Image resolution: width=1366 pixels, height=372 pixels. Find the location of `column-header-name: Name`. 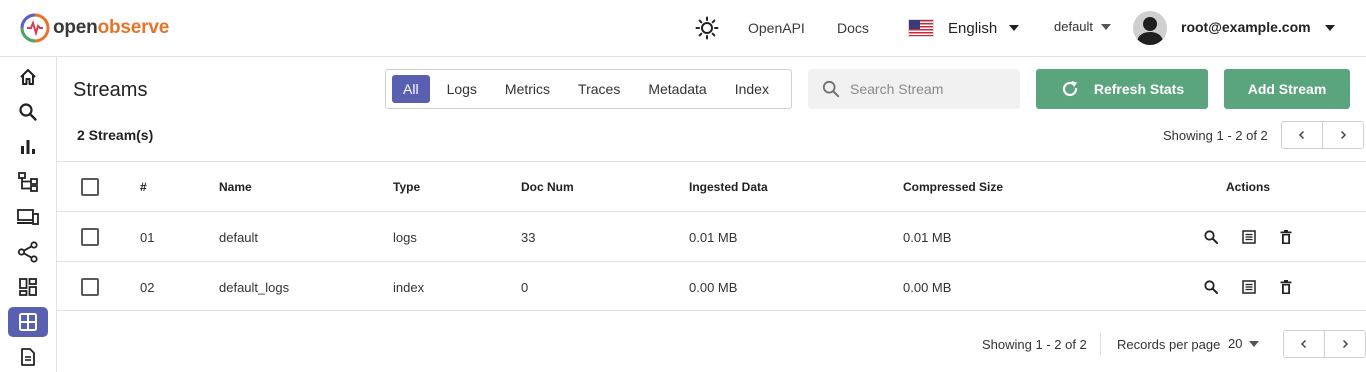

column-header-name: Name is located at coordinates (235, 187).